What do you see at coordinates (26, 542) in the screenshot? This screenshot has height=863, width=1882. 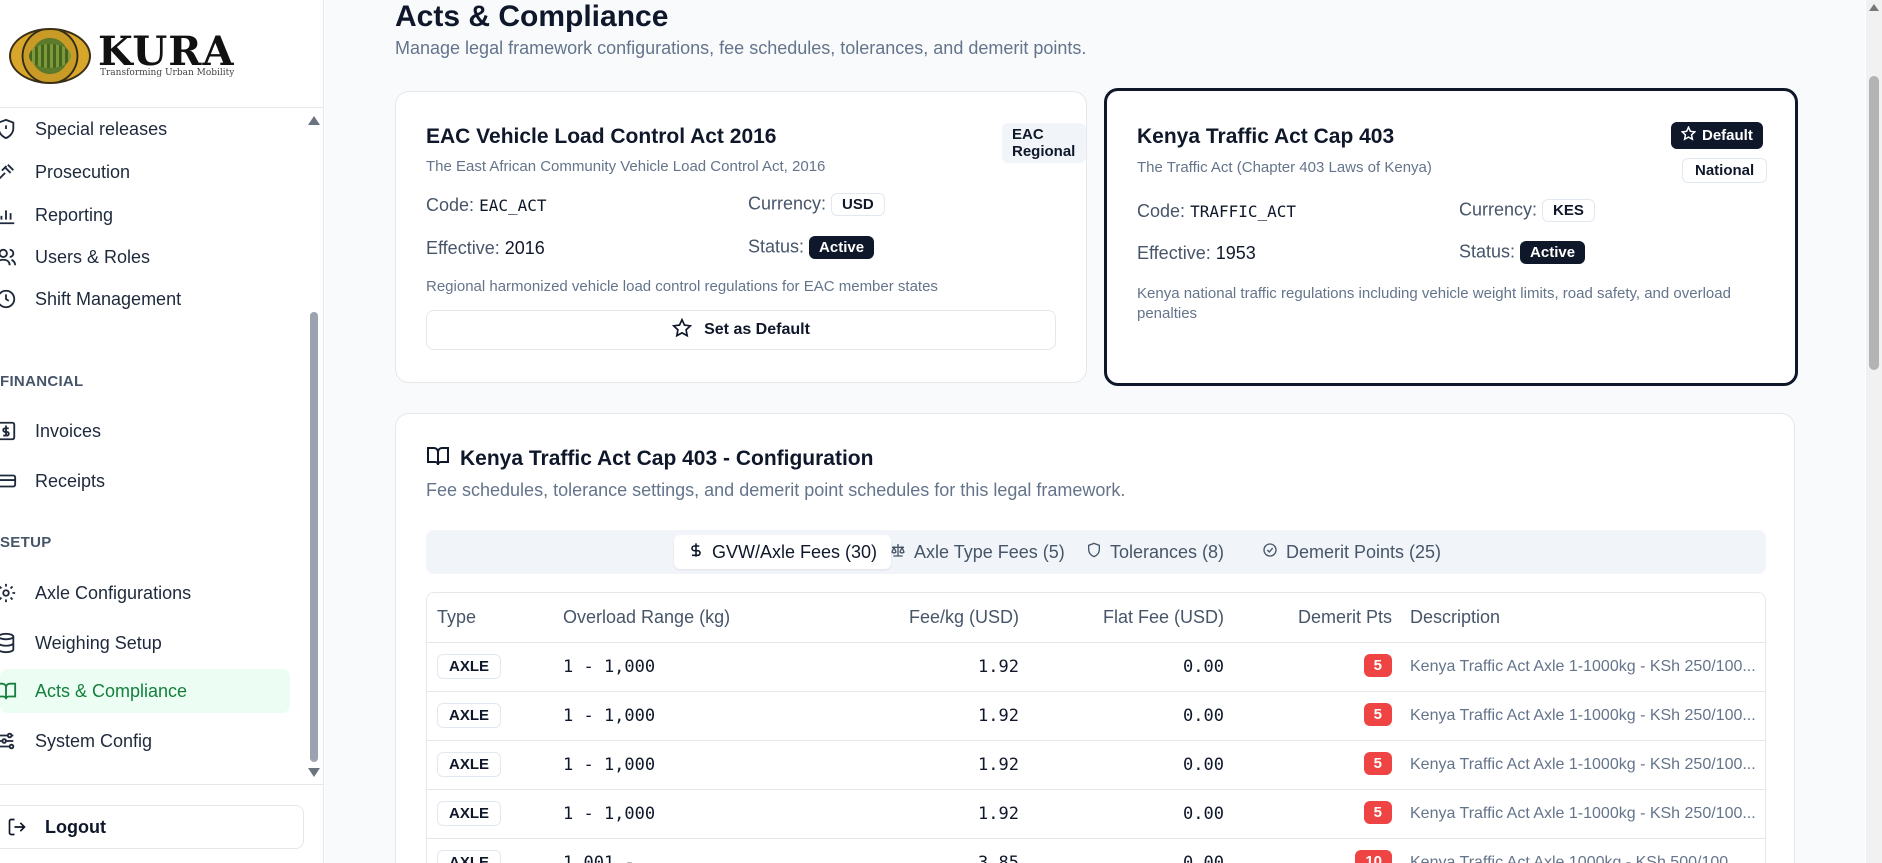 I see `section-label-setup: SETUP` at bounding box center [26, 542].